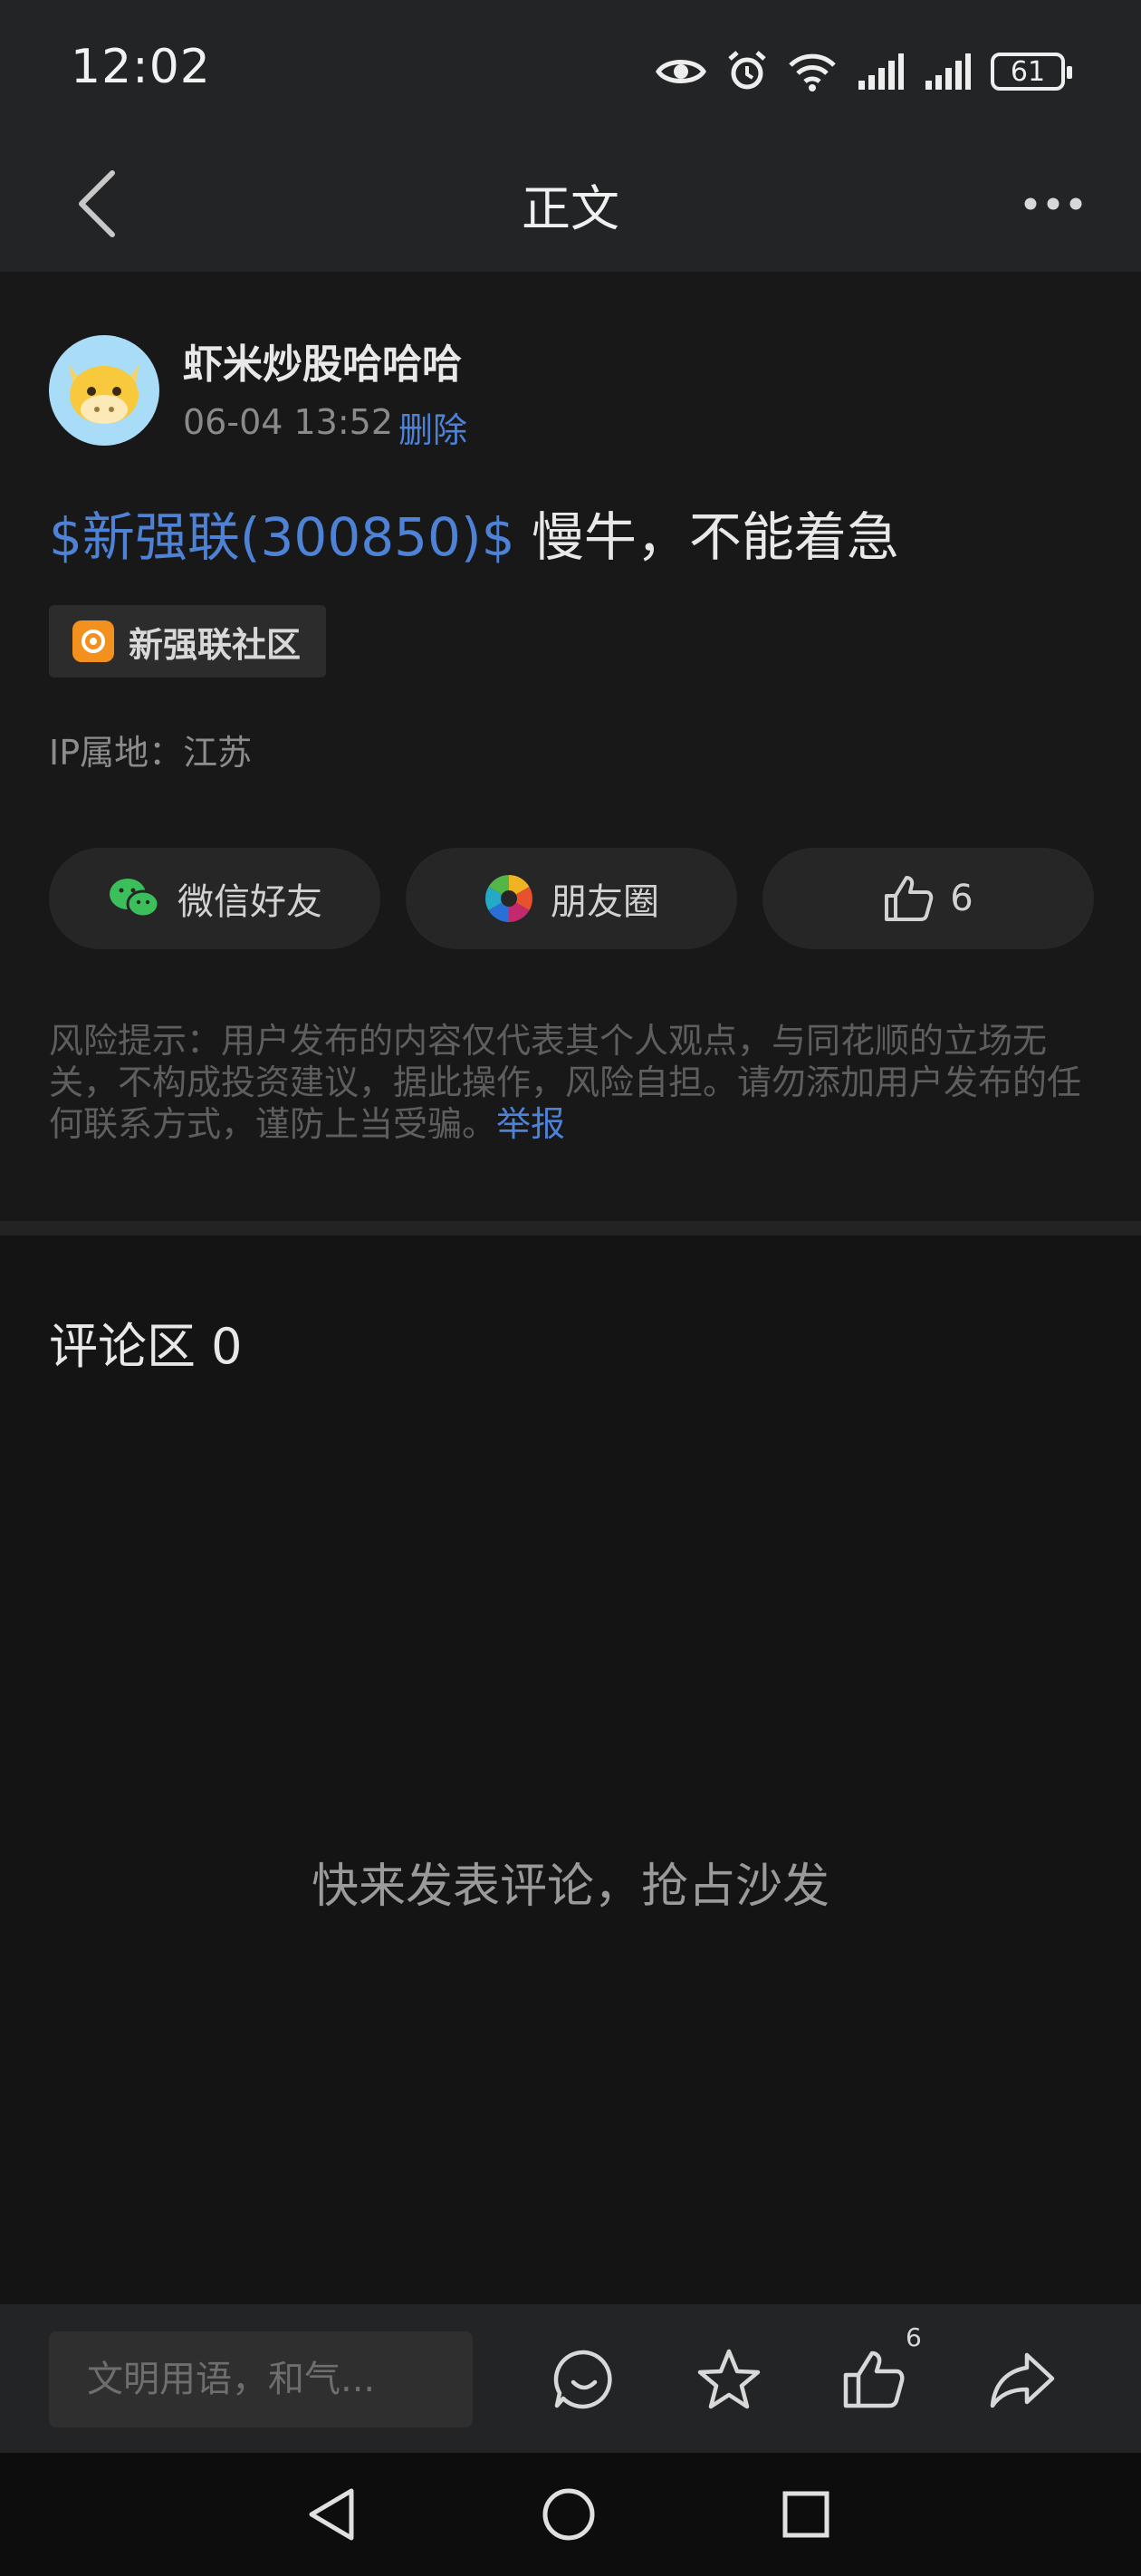  I want to click on section-divider, so click(570, 1228).